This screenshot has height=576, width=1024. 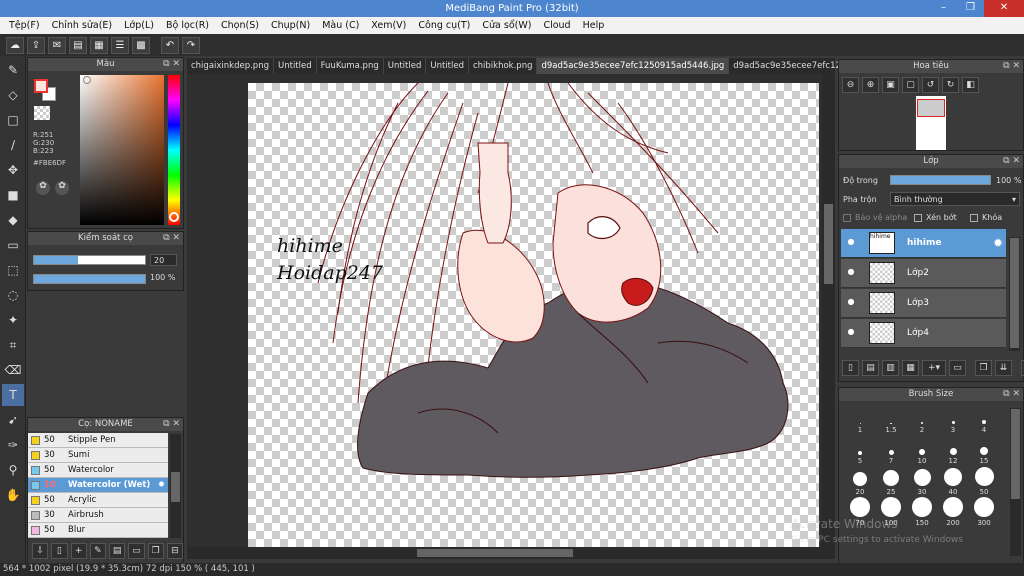 What do you see at coordinates (1015, 454) in the screenshot?
I see `brush-size-scroll-thumb` at bounding box center [1015, 454].